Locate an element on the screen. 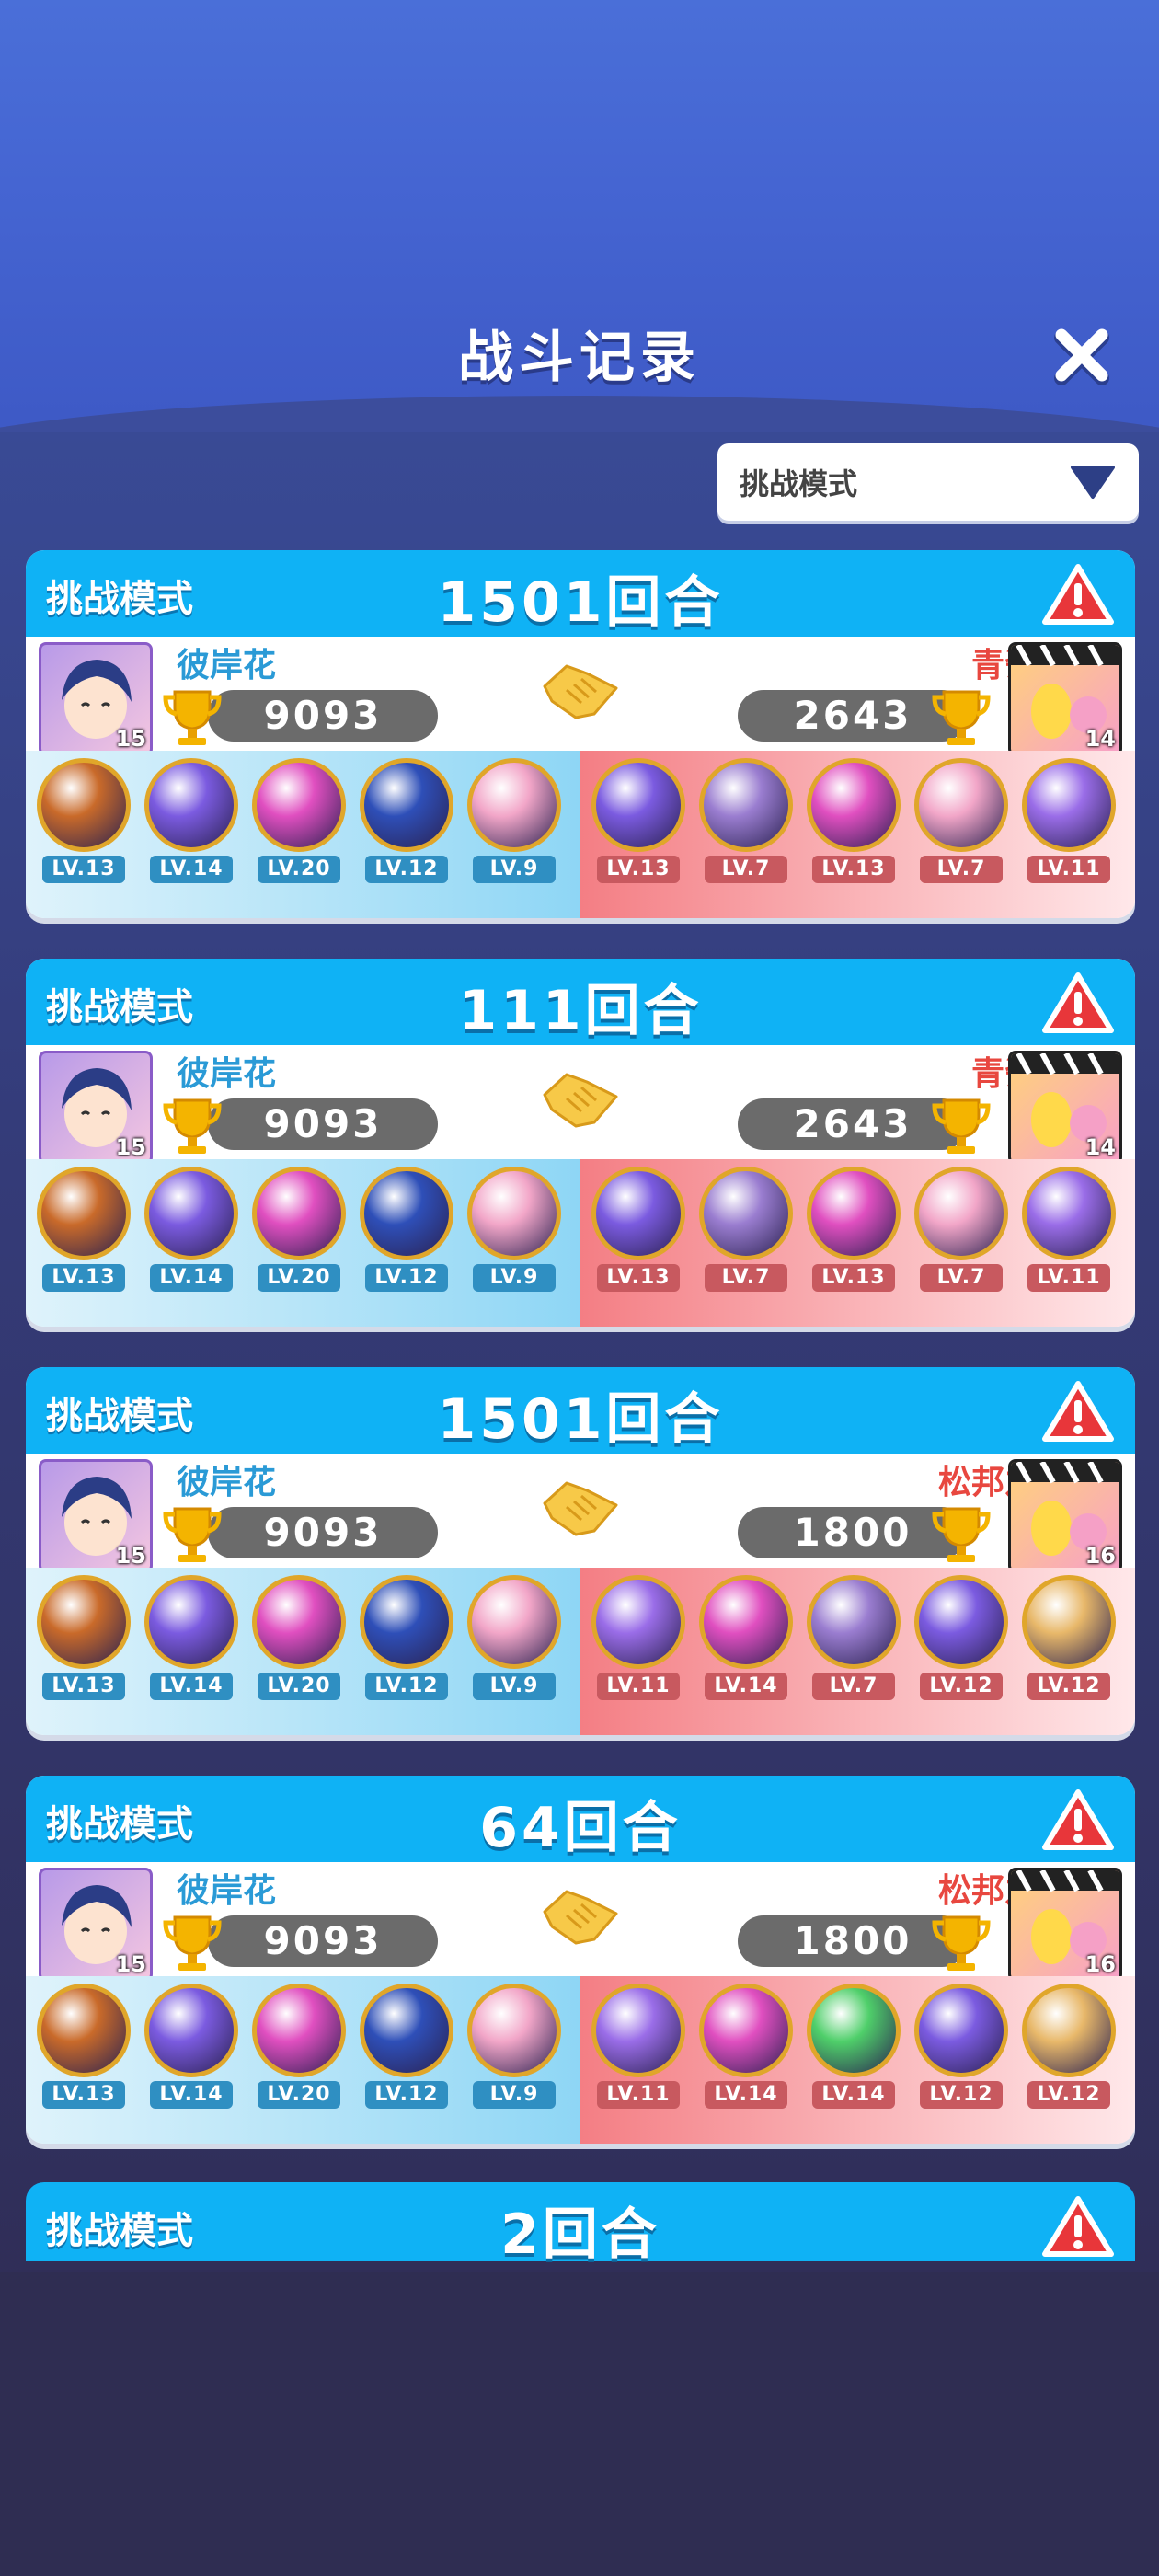 The width and height of the screenshot is (1159, 2576). record-card-partial: 挑战模式 2回合 is located at coordinates (580, 2224).